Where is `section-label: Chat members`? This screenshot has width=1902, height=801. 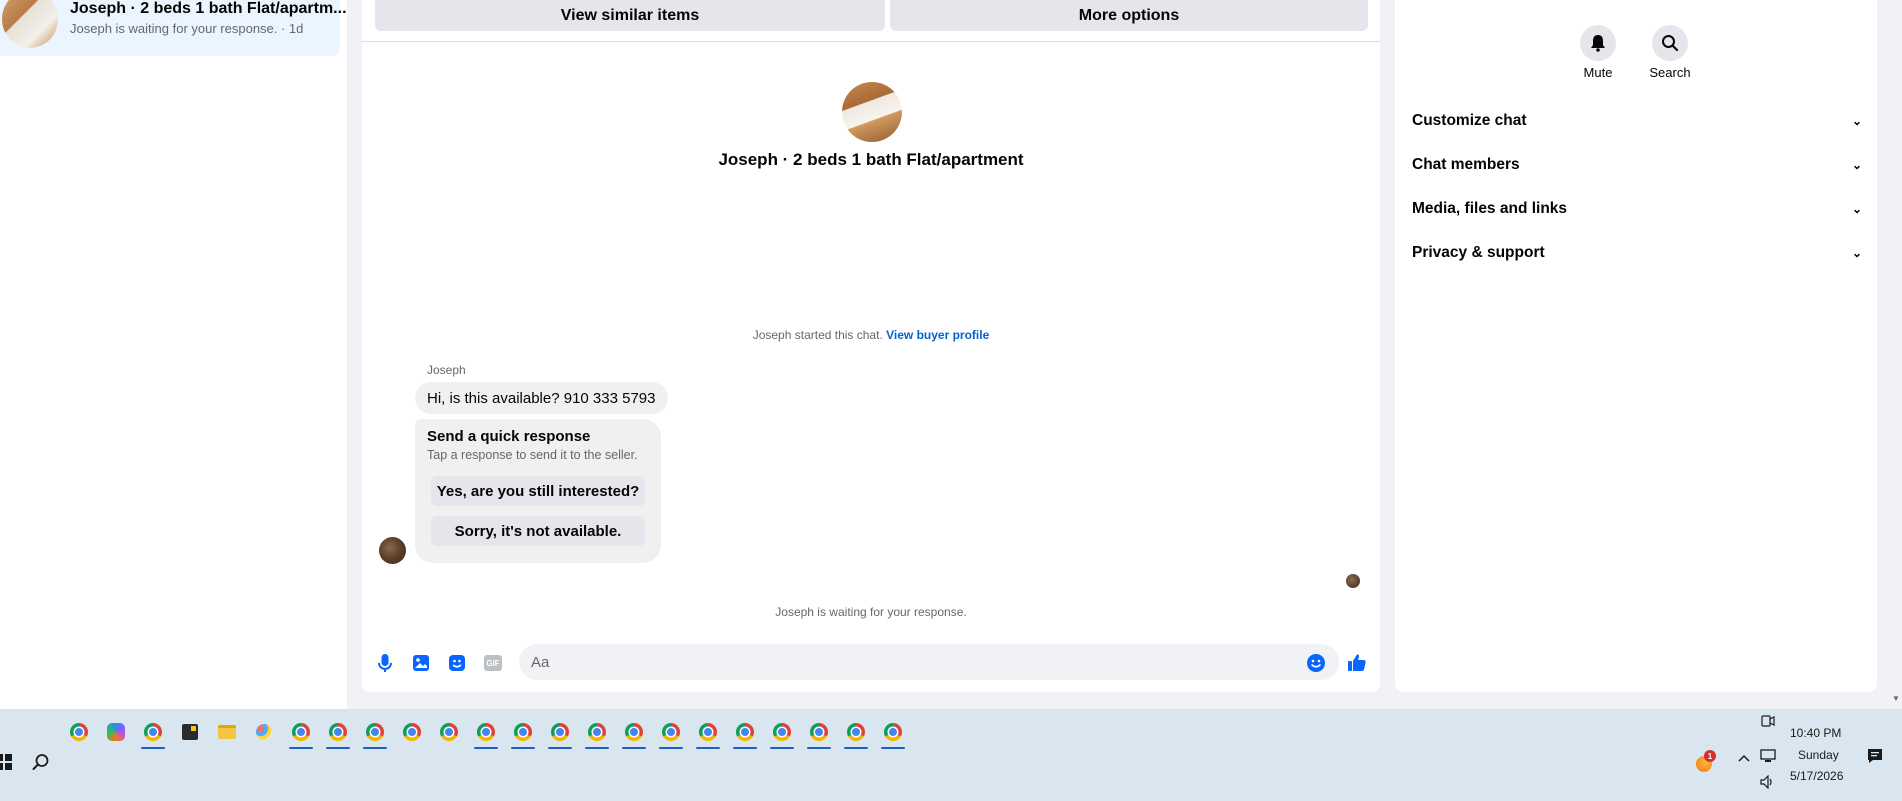
section-label: Chat members is located at coordinates (1466, 164).